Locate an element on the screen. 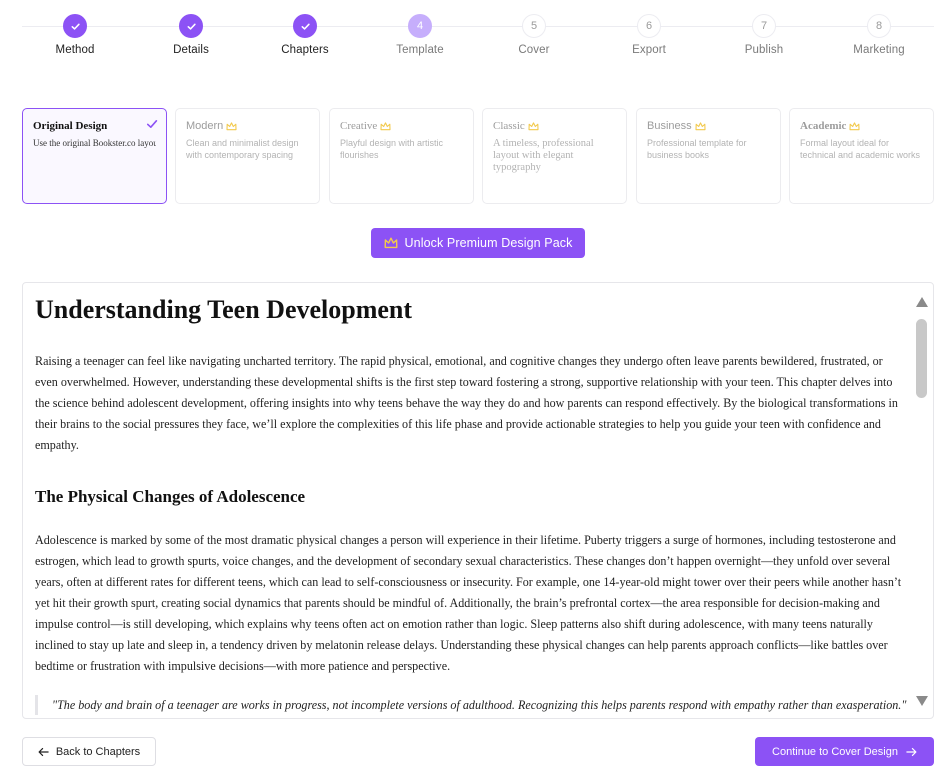 Image resolution: width=948 pixels, height=776 pixels. step-marketing: 8 Marketing is located at coordinates (879, 35).